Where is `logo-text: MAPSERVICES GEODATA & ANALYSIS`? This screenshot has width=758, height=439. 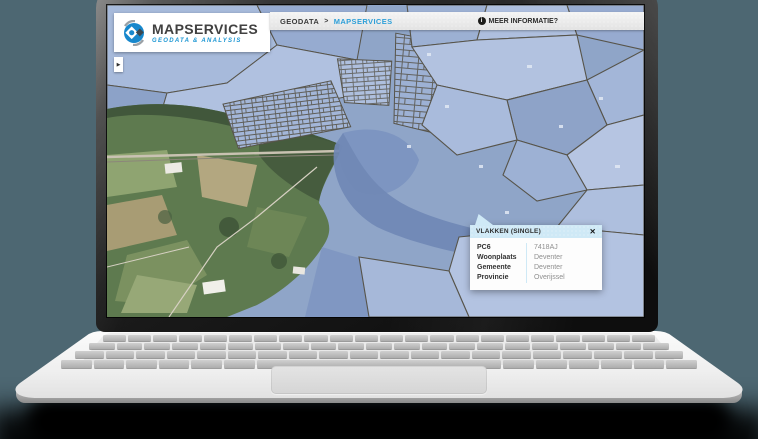 logo-text: MAPSERVICES GEODATA & ANALYSIS is located at coordinates (205, 33).